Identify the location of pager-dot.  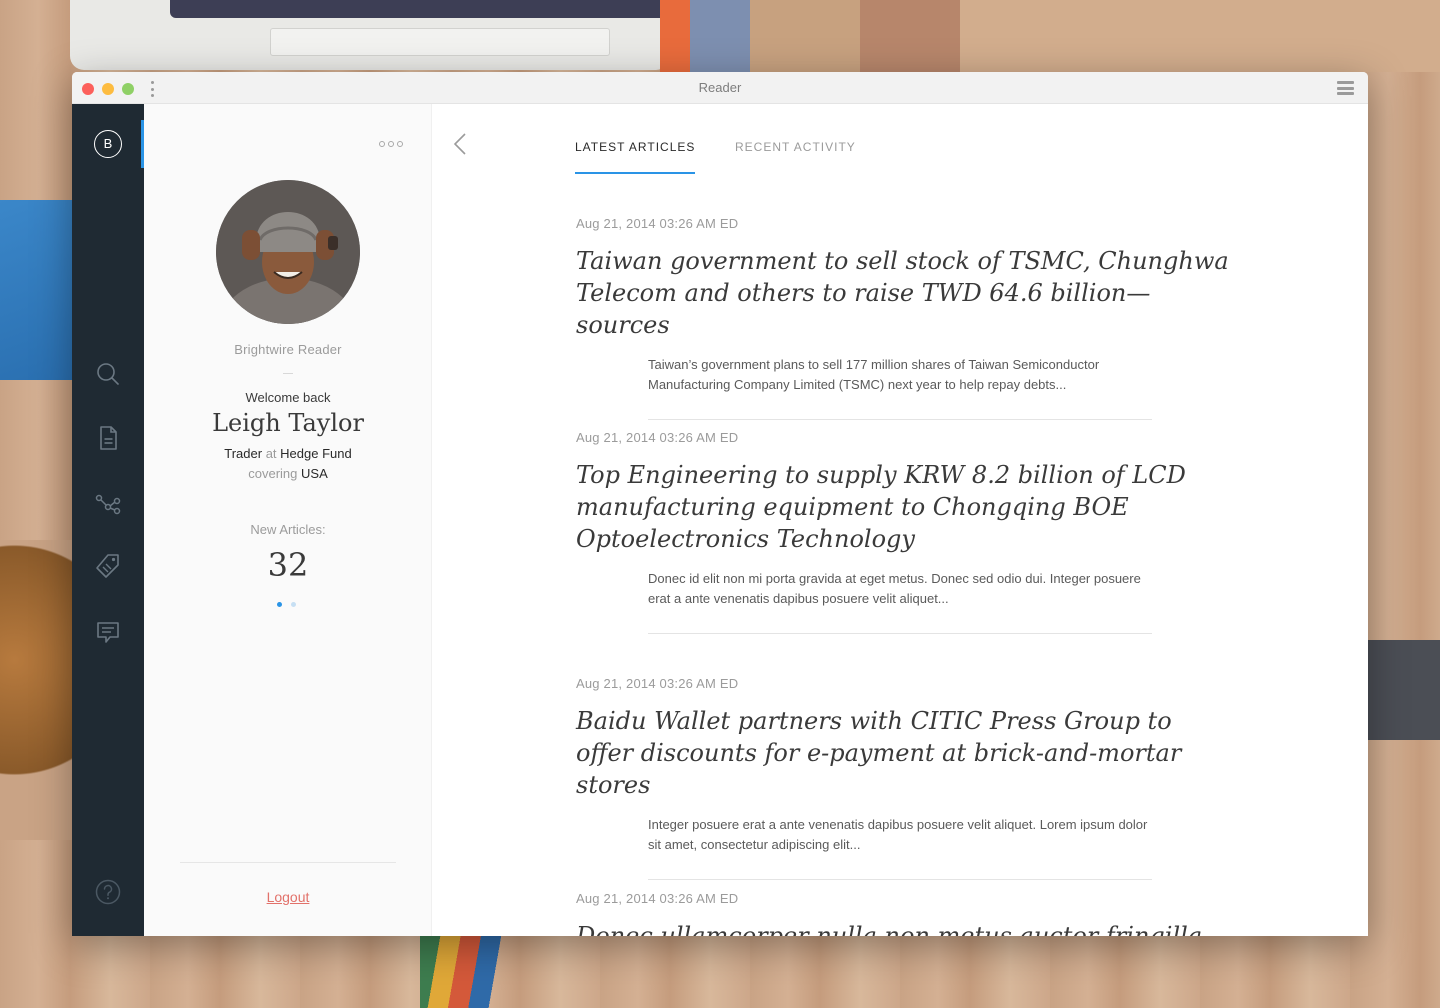
(293, 604).